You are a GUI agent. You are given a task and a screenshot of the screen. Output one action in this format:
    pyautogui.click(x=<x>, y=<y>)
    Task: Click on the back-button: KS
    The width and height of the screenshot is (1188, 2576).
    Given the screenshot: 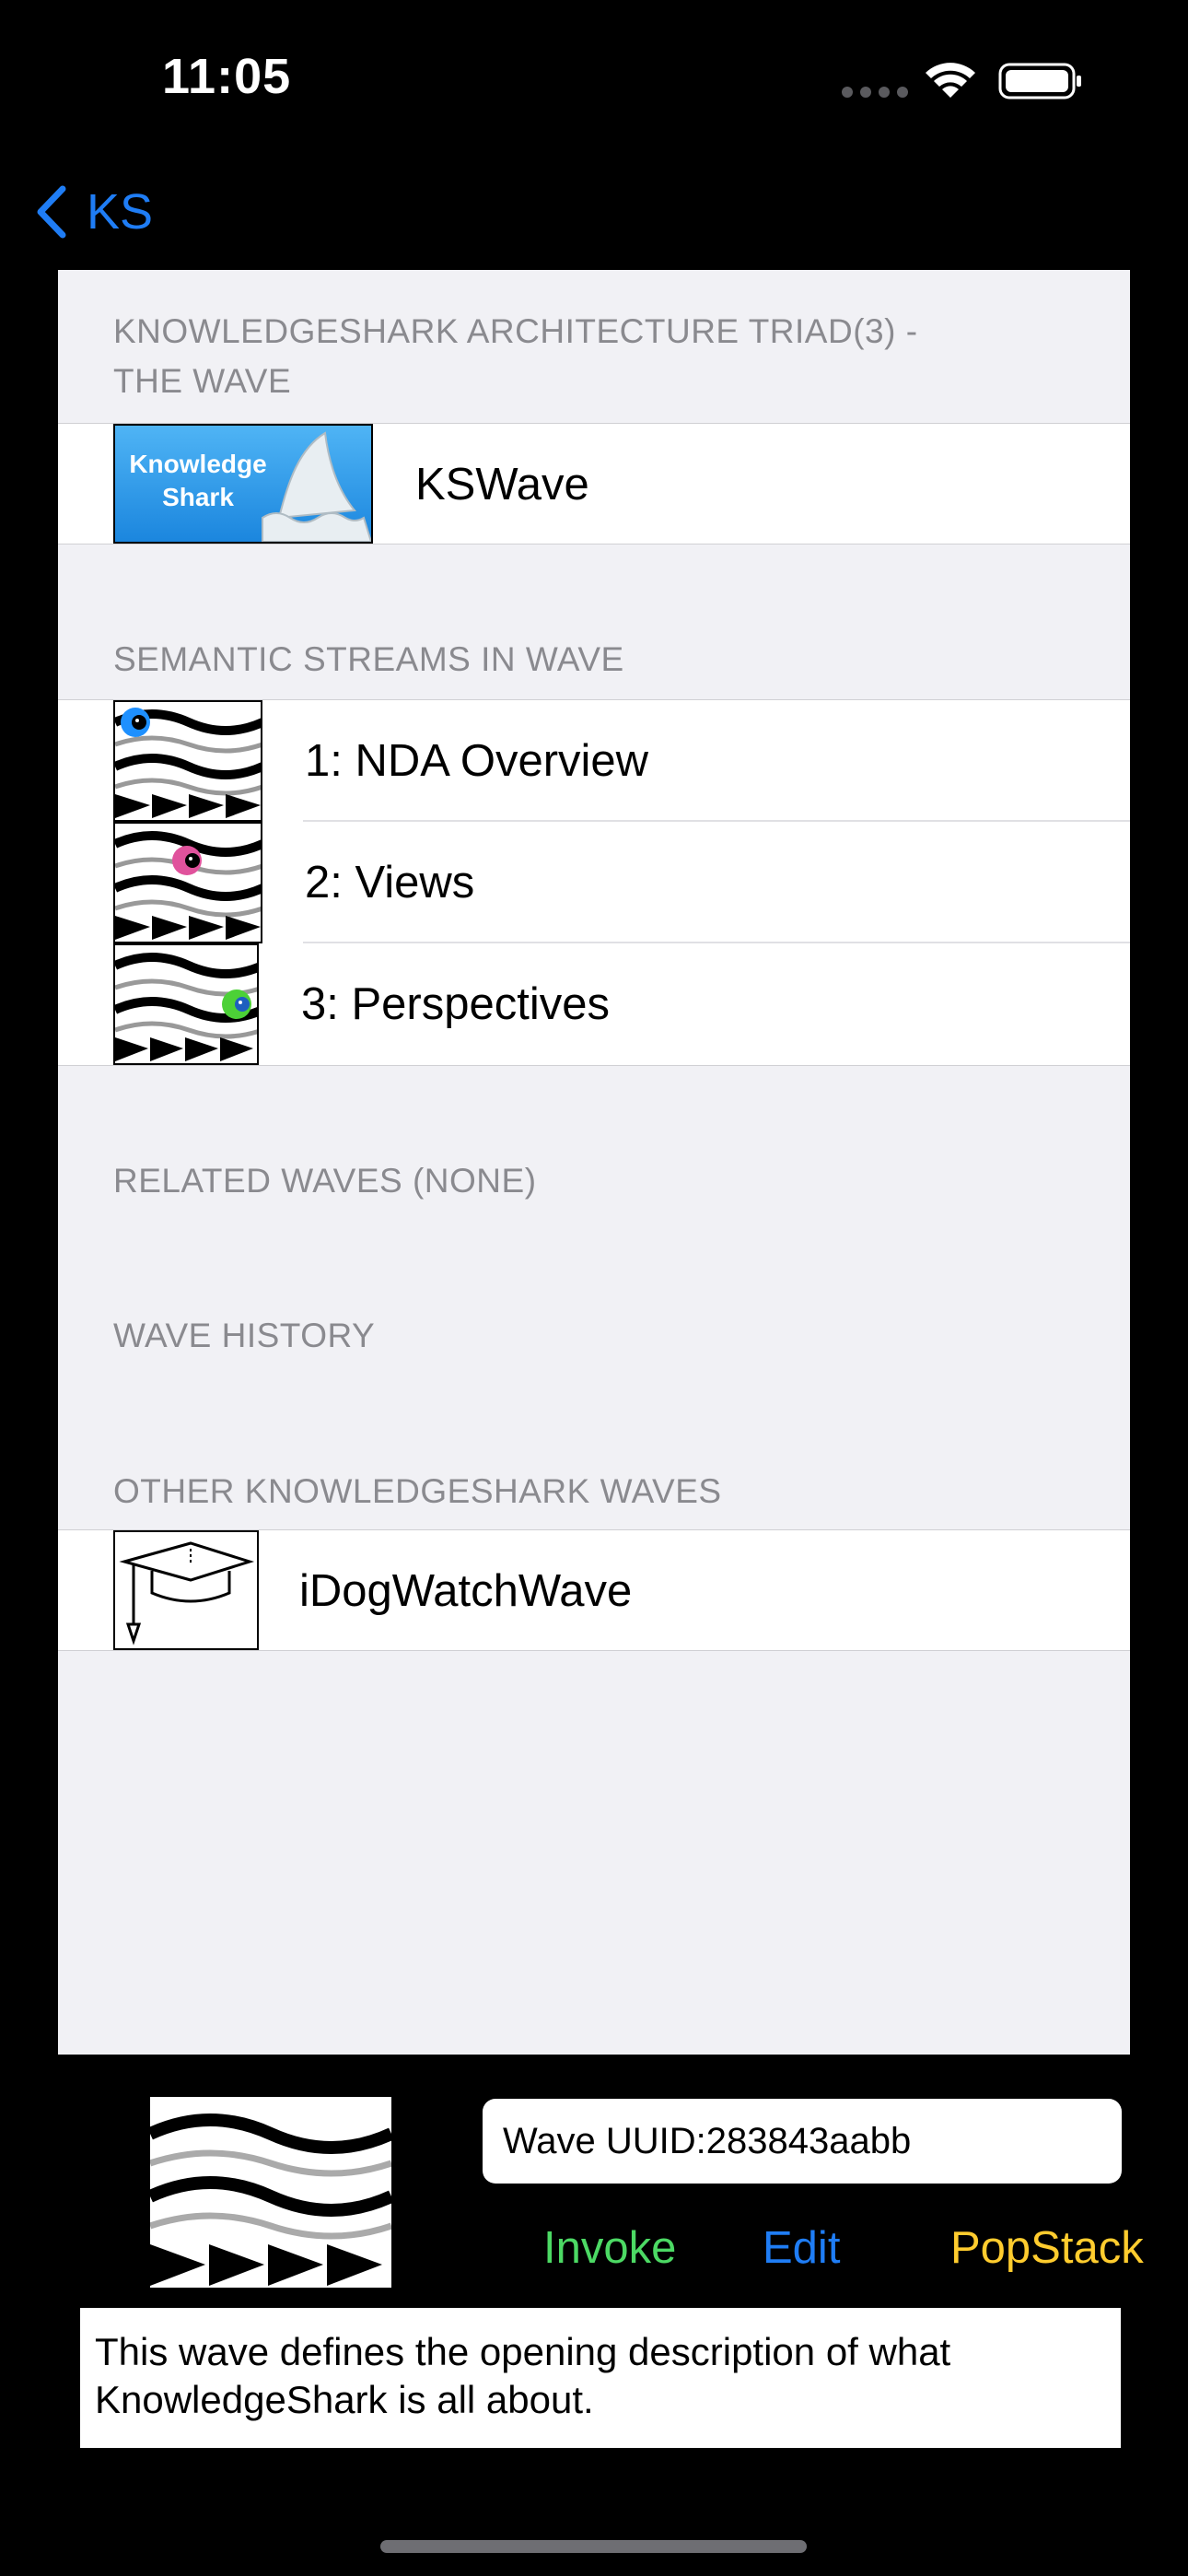 What is the action you would take?
    pyautogui.click(x=93, y=212)
    